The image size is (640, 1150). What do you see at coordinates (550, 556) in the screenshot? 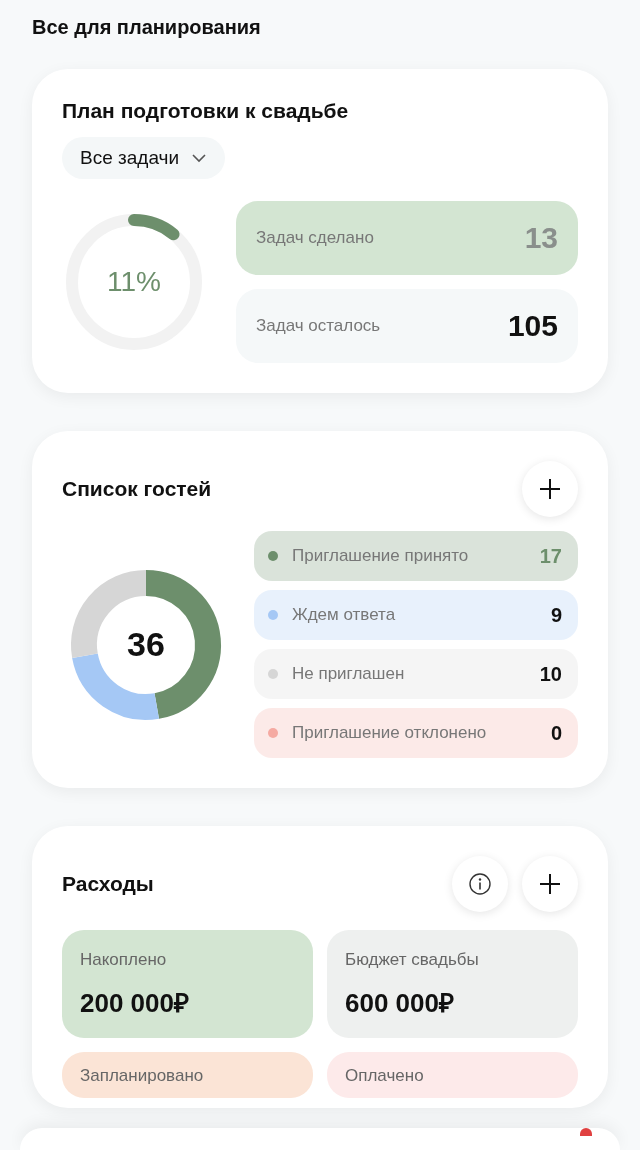
I see `status-count: 17` at bounding box center [550, 556].